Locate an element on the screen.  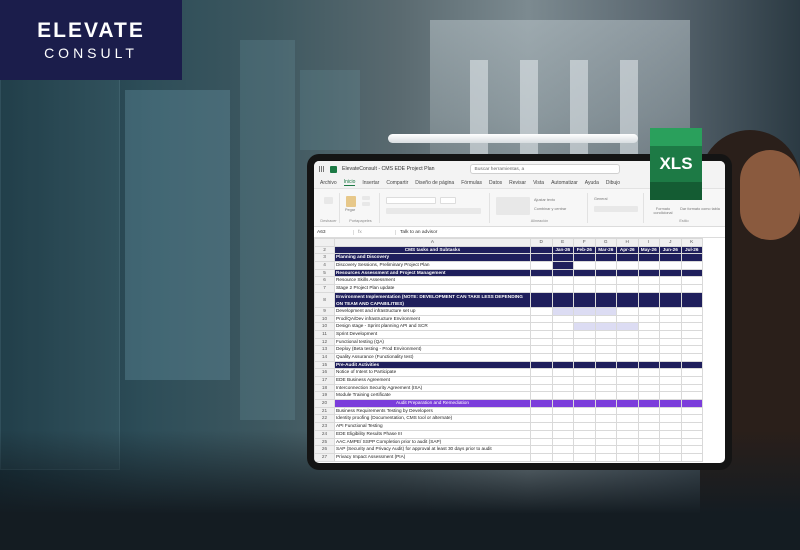
task-cell: EDE Business Agreement is located at coordinates (432, 380).